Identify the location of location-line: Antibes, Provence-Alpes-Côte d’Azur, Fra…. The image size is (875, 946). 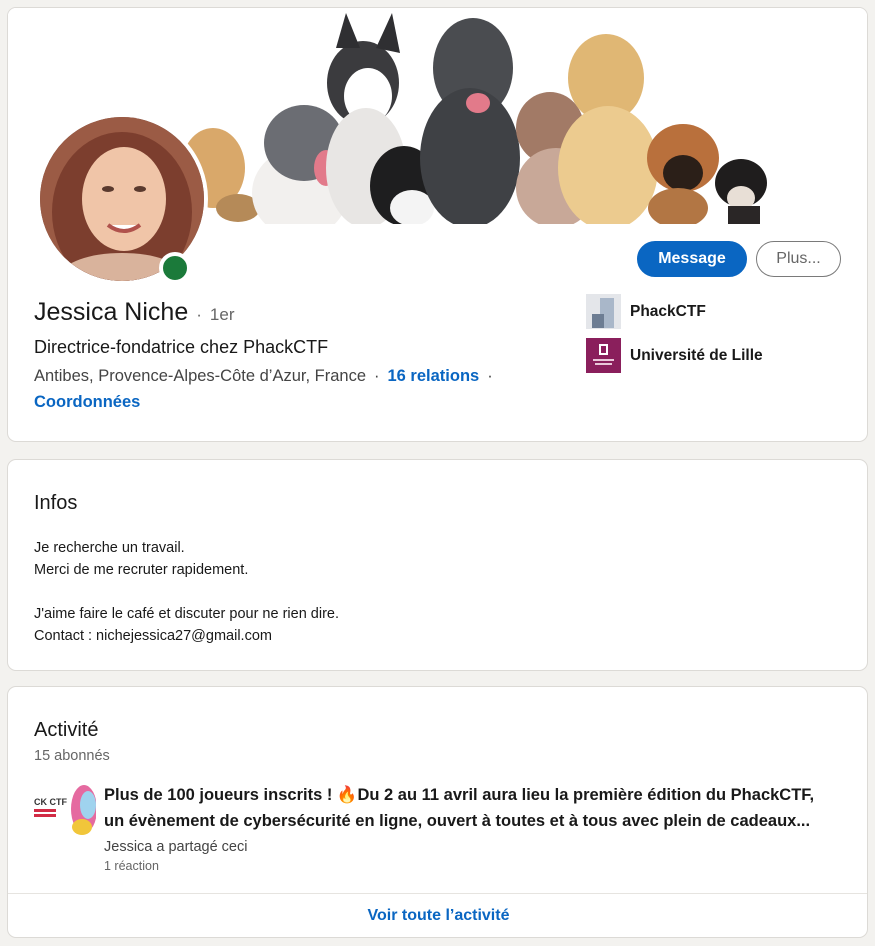
(267, 376).